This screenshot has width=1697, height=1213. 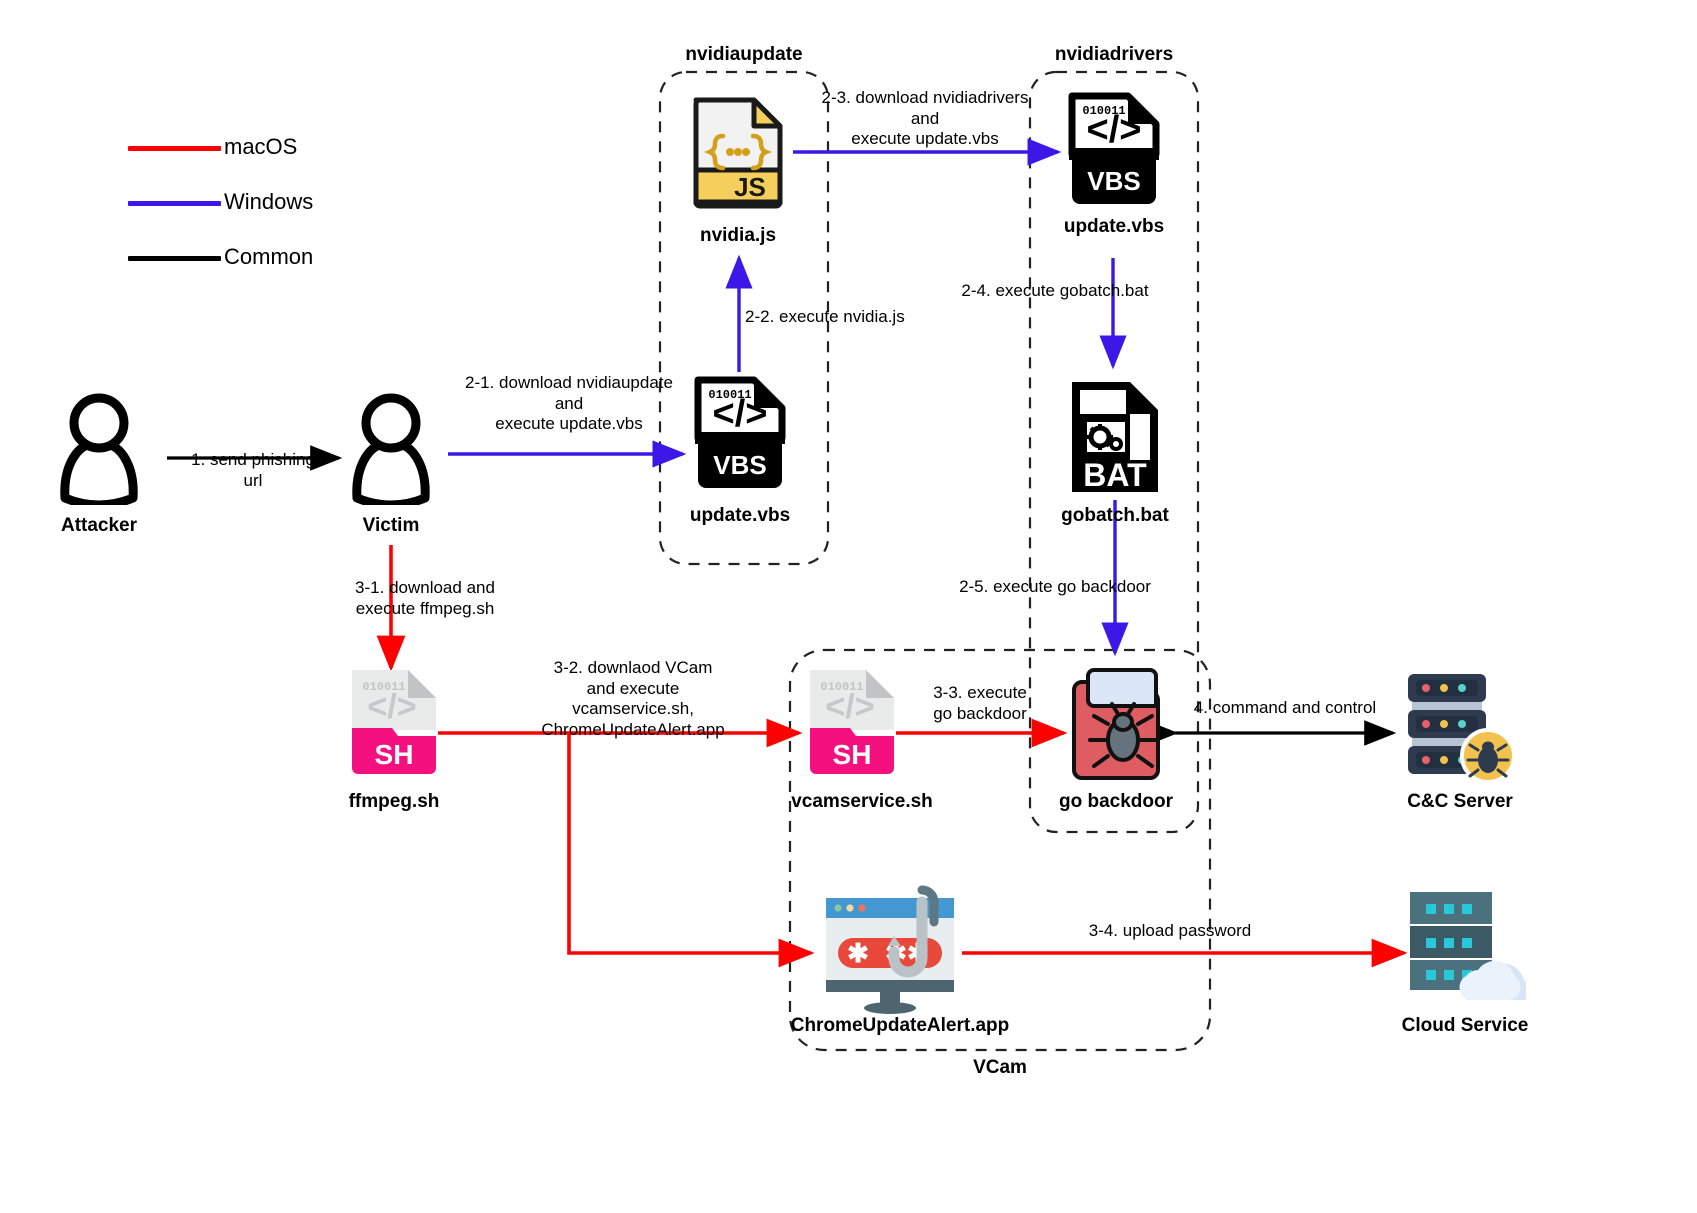 What do you see at coordinates (738, 235) in the screenshot?
I see `node-label-nvidia-js: nvidia.js` at bounding box center [738, 235].